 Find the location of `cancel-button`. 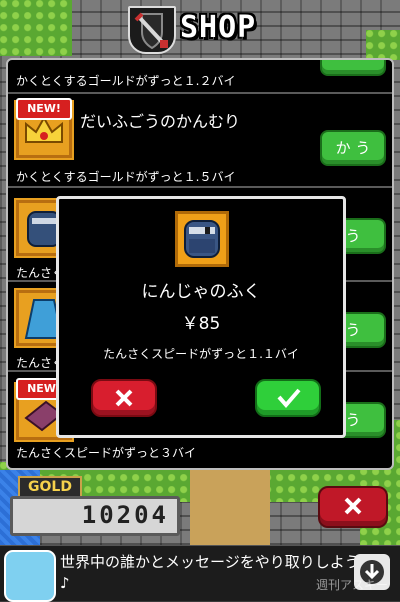

cancel-button is located at coordinates (124, 398).